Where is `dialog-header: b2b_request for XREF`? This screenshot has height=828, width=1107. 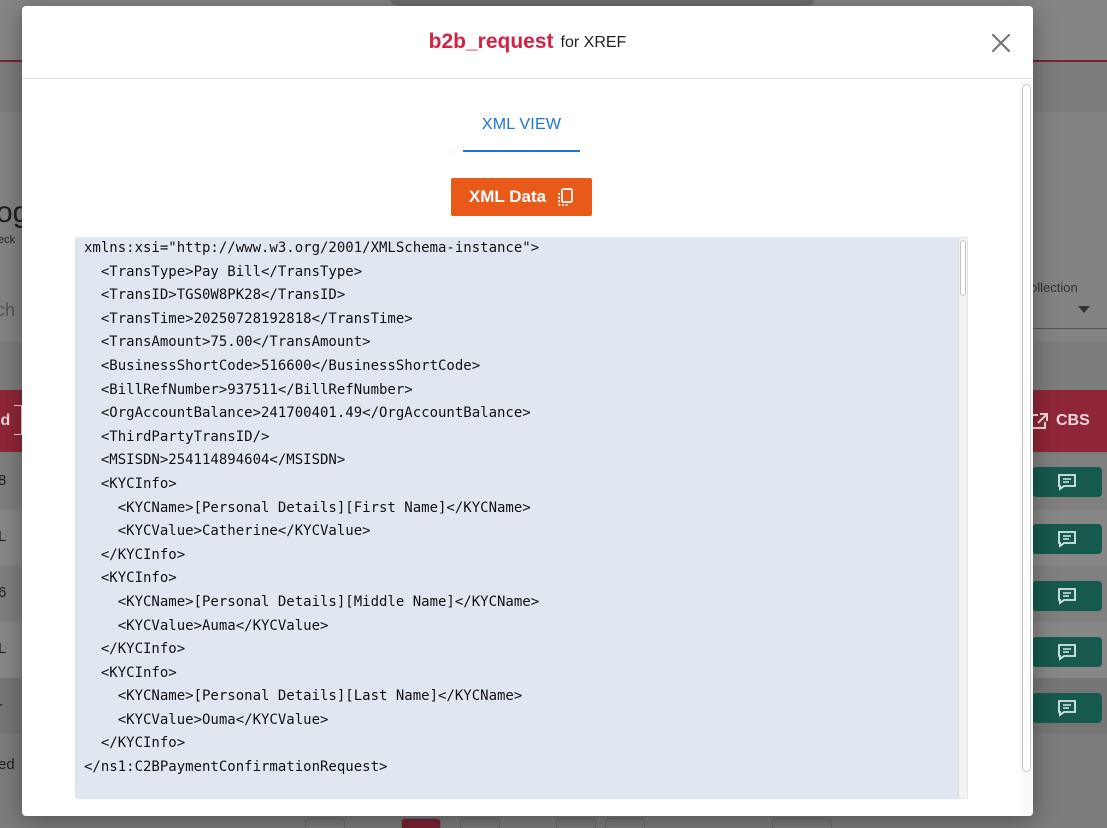
dialog-header: b2b_request for XREF is located at coordinates (527, 42).